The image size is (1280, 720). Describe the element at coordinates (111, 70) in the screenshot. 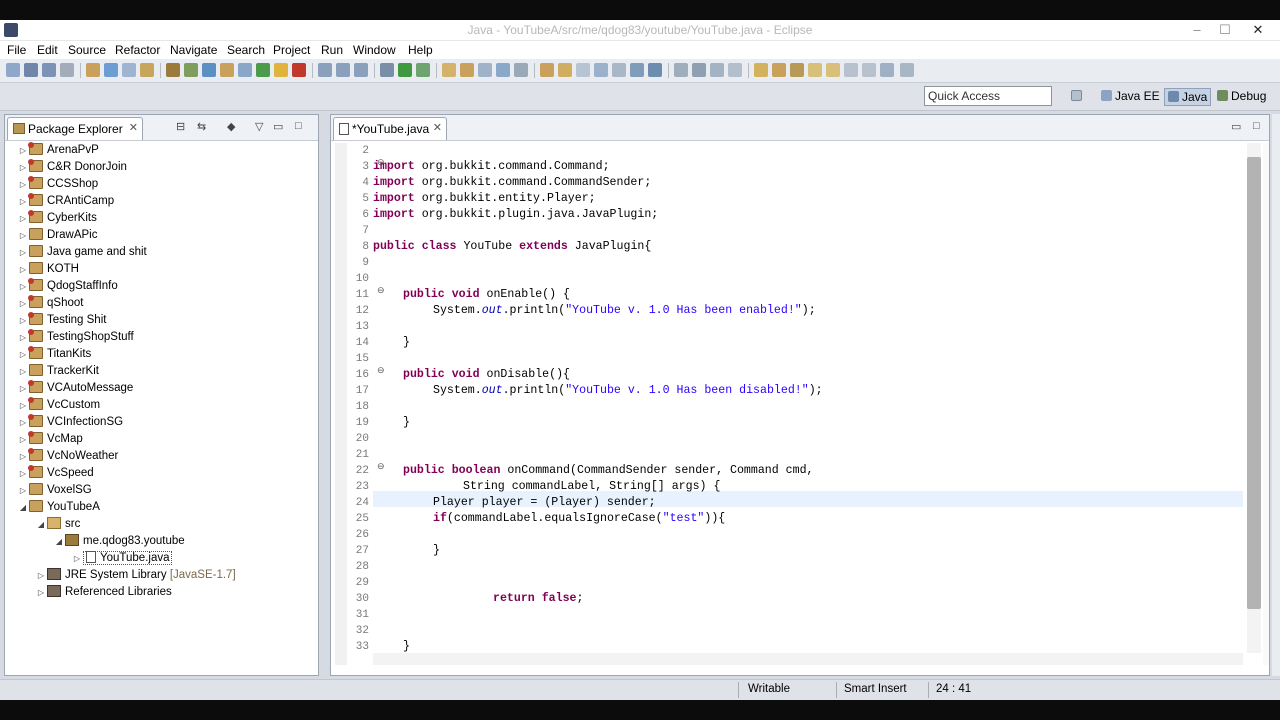

I see `terminal-icon` at that location.